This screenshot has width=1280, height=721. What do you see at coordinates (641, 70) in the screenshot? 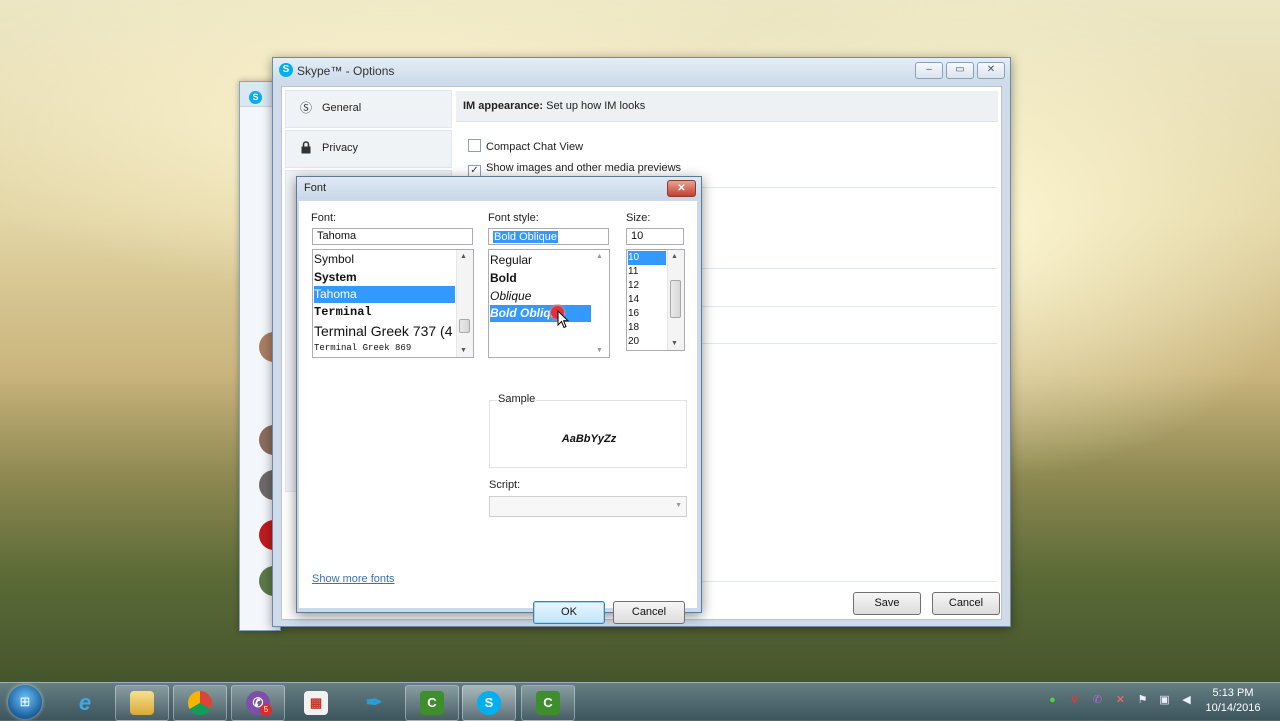
I see `options-title-bar: S Skype™ - Options ‒ ▭ ✕` at bounding box center [641, 70].